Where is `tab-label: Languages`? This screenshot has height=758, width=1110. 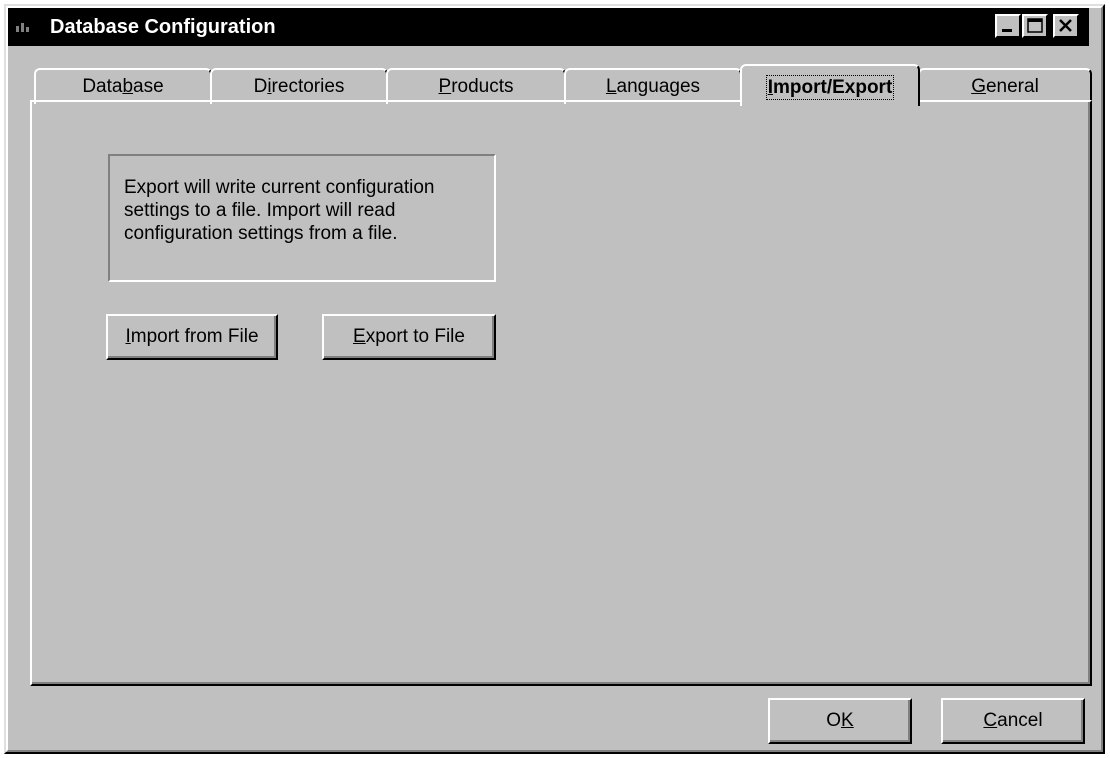 tab-label: Languages is located at coordinates (653, 86).